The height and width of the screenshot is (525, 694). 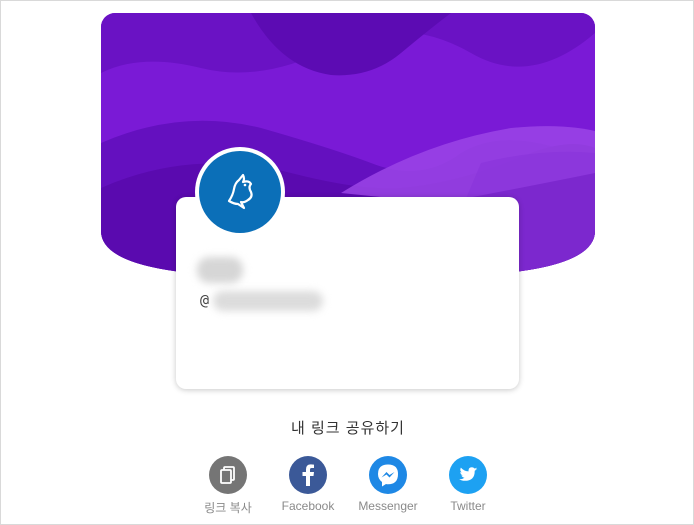 I want to click on profile-name-redacted, so click(x=220, y=270).